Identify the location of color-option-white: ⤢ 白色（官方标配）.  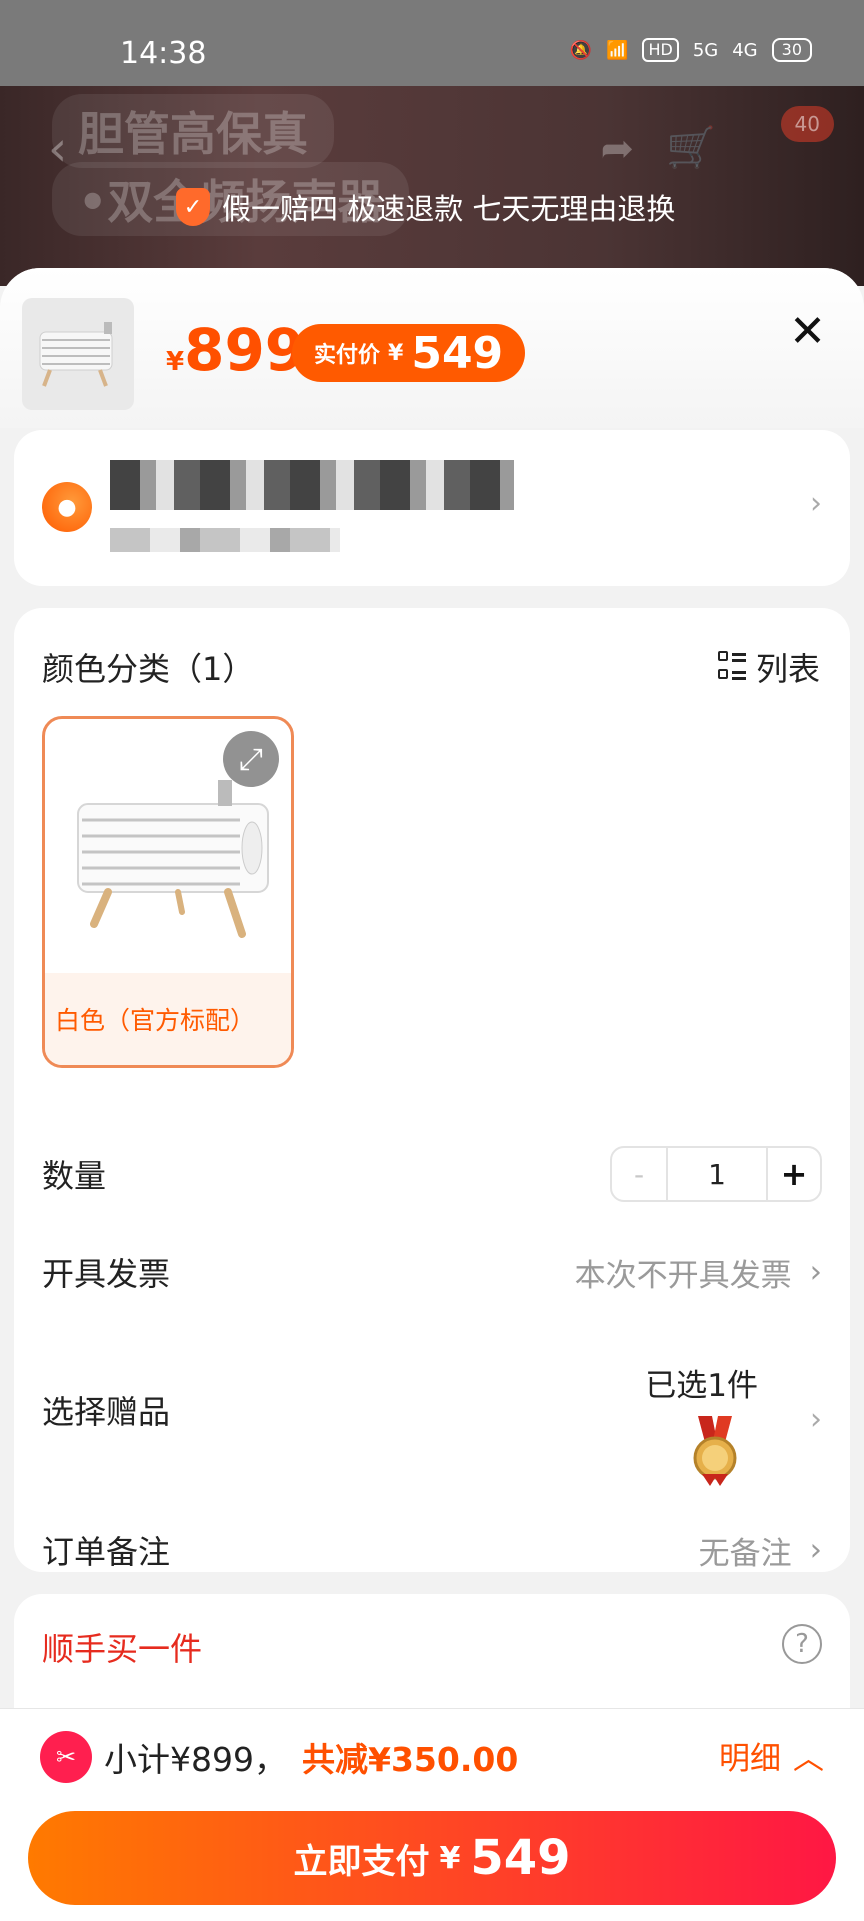
(168, 892).